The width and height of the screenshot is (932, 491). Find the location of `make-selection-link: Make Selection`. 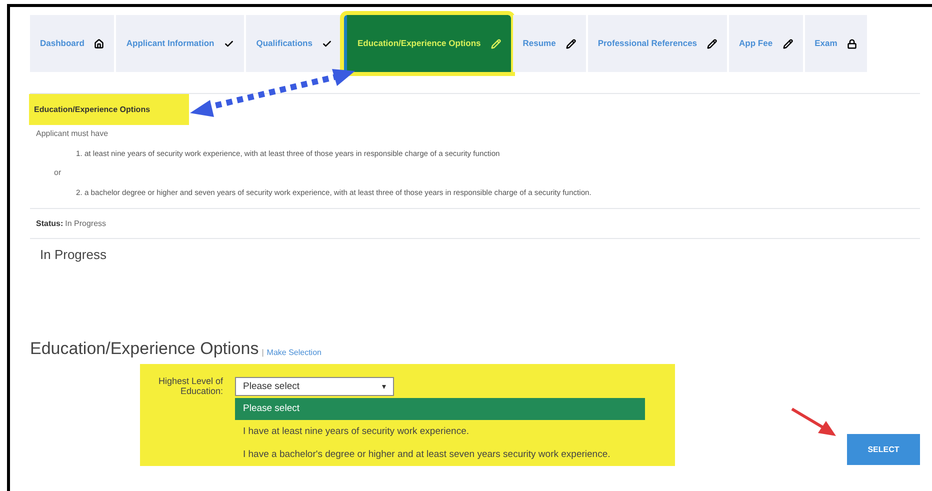

make-selection-link: Make Selection is located at coordinates (294, 353).